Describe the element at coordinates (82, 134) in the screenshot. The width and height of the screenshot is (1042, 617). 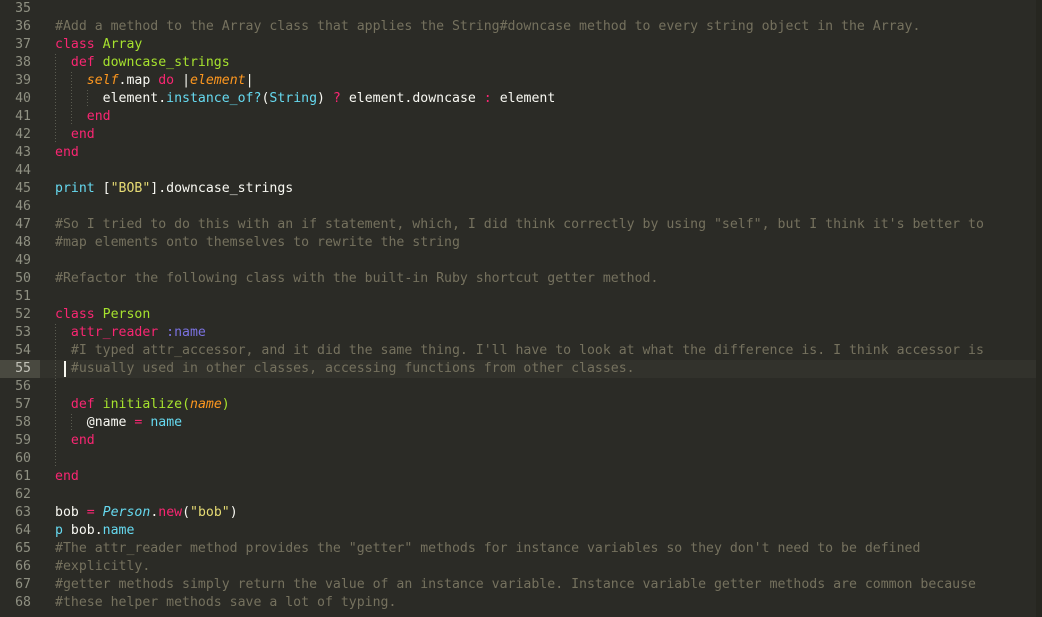
I see `code-token: end` at that location.